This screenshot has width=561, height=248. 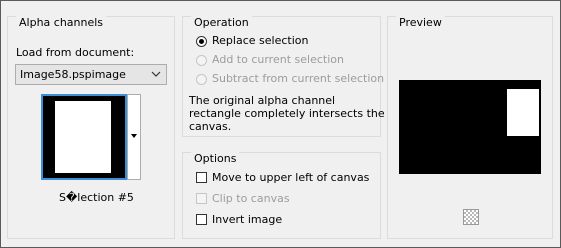 What do you see at coordinates (221, 22) in the screenshot?
I see `operation-title: Operation` at bounding box center [221, 22].